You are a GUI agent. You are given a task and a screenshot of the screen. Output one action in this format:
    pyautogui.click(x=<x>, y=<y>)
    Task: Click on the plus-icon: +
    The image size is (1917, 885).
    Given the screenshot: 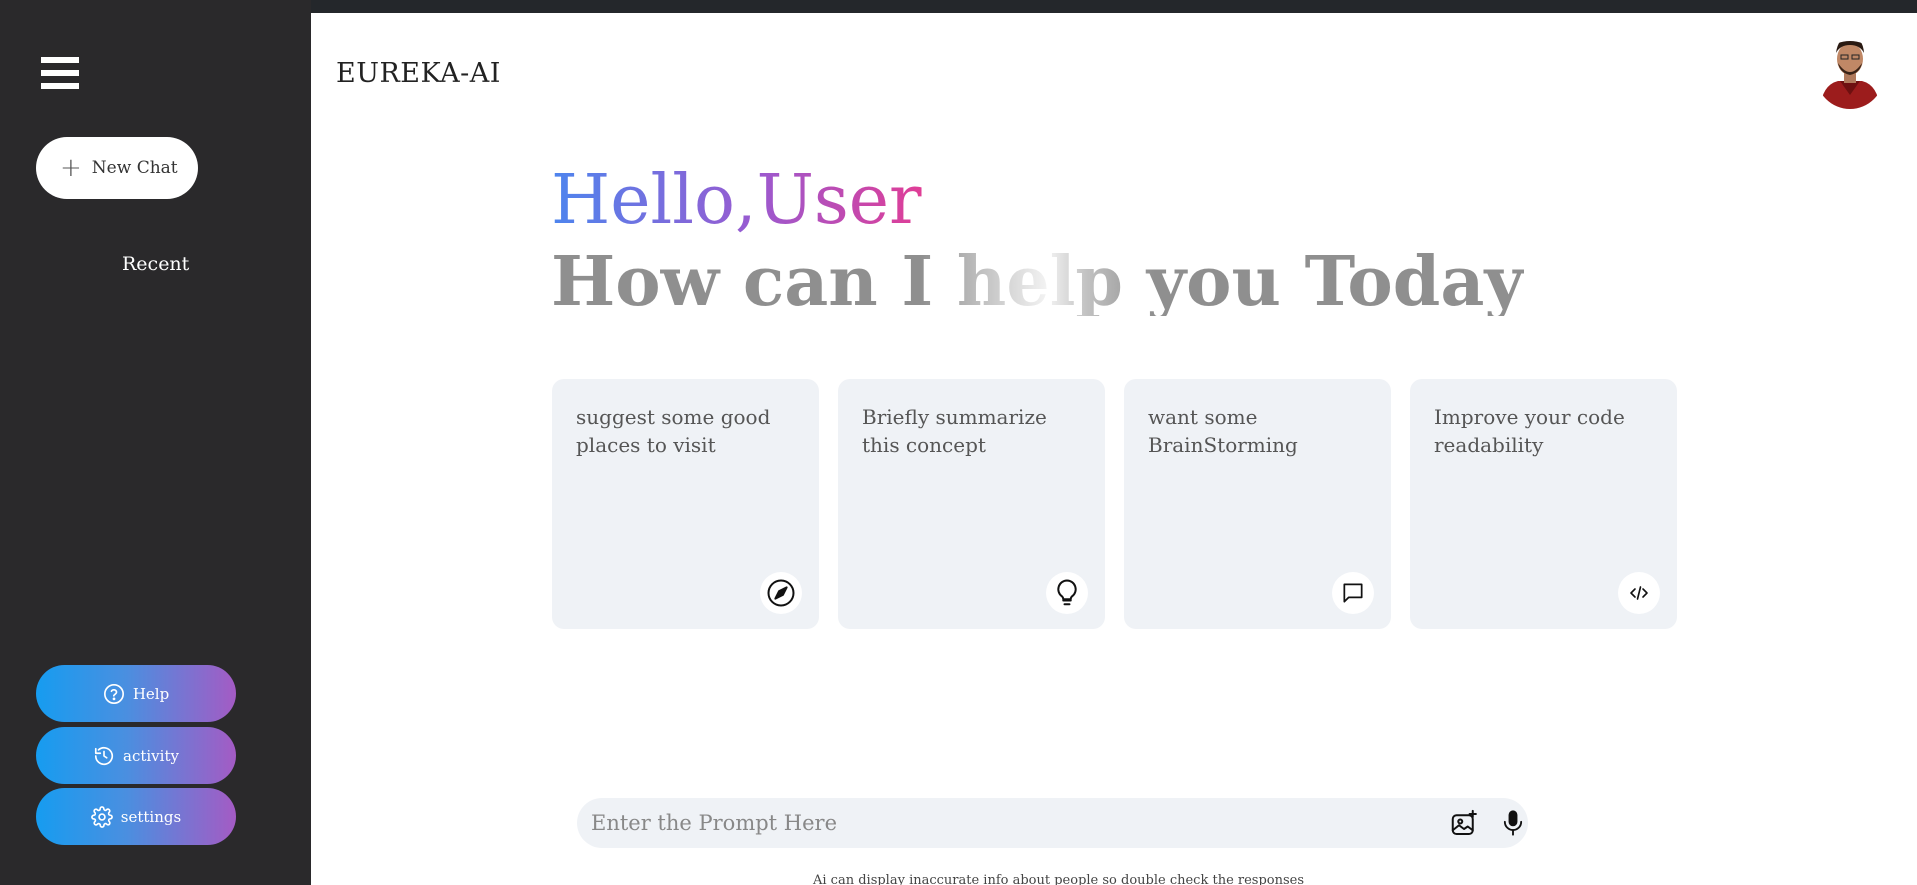 What is the action you would take?
    pyautogui.click(x=71, y=168)
    